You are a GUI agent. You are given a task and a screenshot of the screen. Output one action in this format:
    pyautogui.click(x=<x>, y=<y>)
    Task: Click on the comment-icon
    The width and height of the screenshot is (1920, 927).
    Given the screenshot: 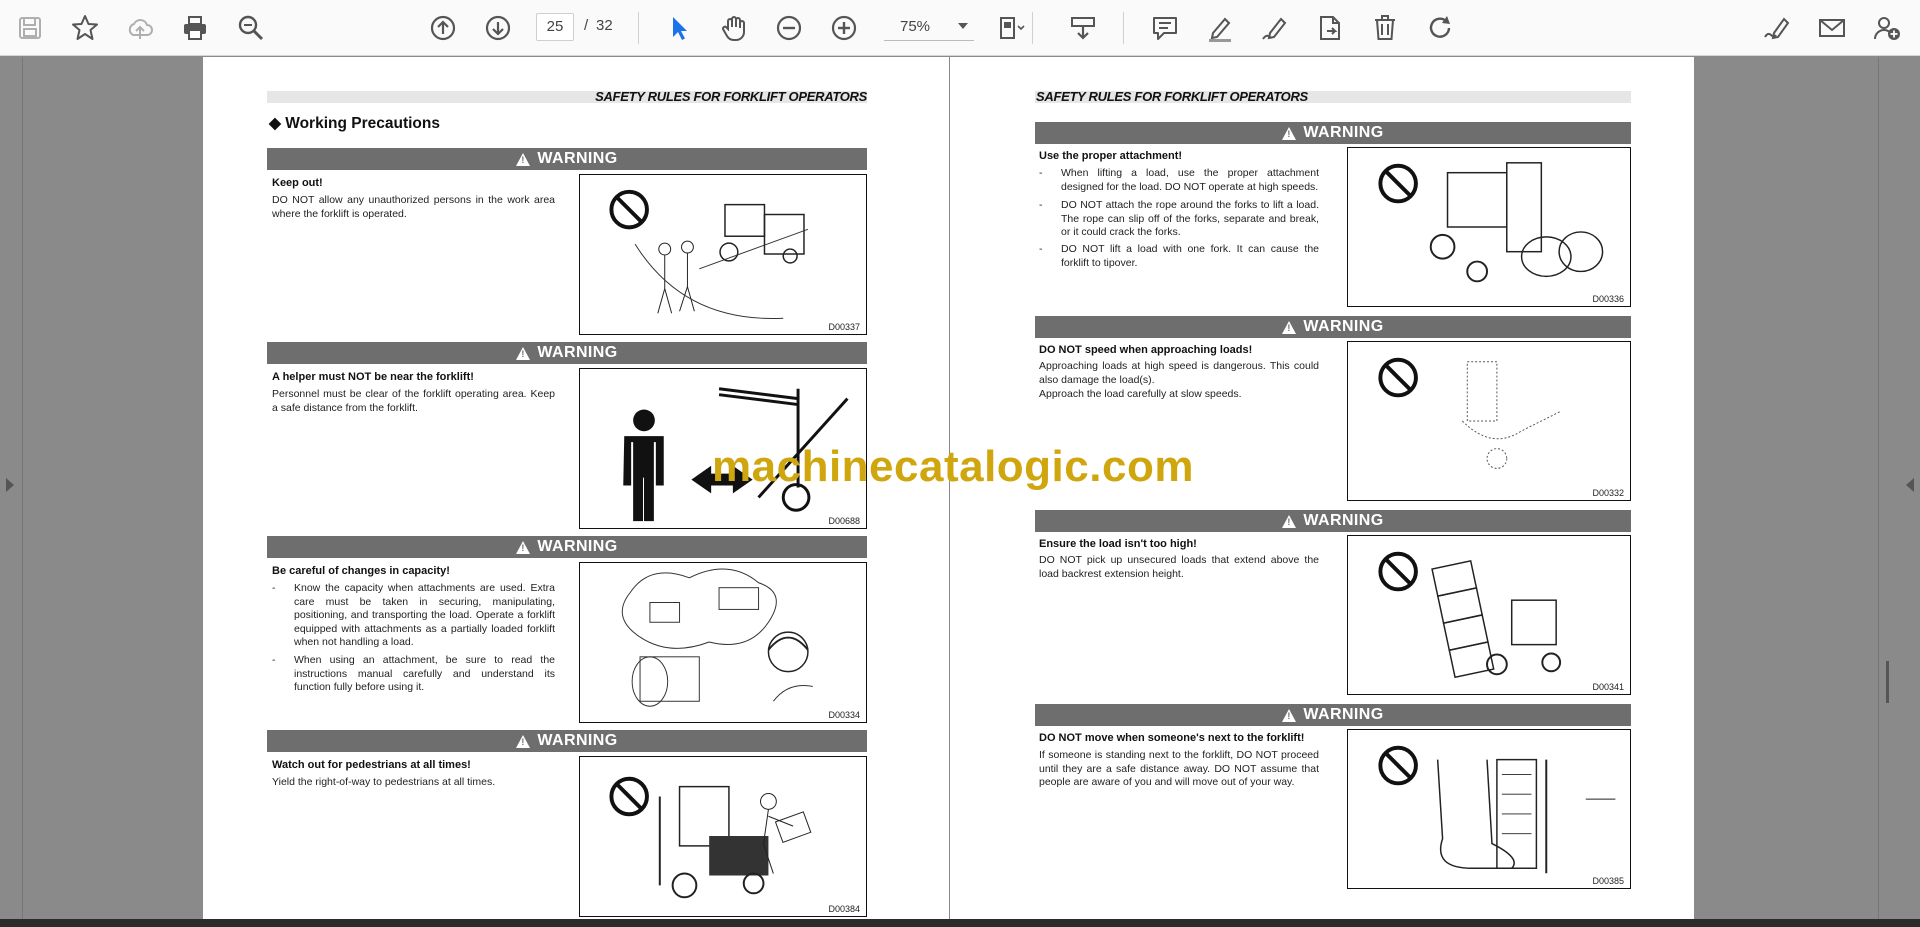 What is the action you would take?
    pyautogui.click(x=1165, y=28)
    